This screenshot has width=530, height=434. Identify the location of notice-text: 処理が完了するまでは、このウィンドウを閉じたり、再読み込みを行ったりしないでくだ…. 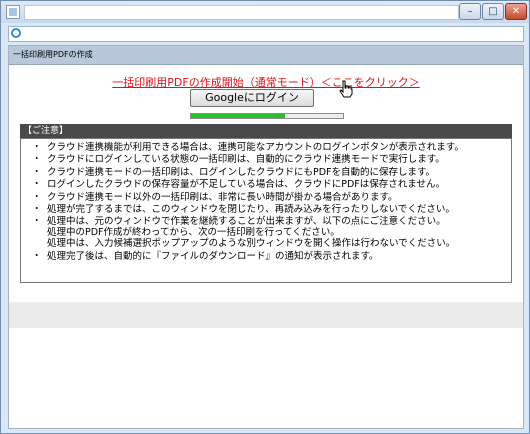
(251, 210).